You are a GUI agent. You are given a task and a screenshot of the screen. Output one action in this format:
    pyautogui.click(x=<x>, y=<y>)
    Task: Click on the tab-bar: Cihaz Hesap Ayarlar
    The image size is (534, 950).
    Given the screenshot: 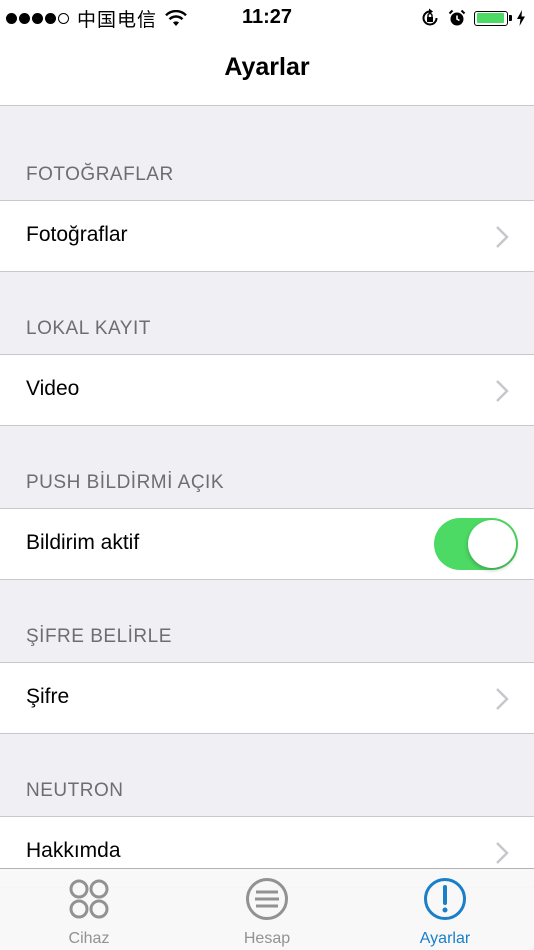 What is the action you would take?
    pyautogui.click(x=267, y=909)
    